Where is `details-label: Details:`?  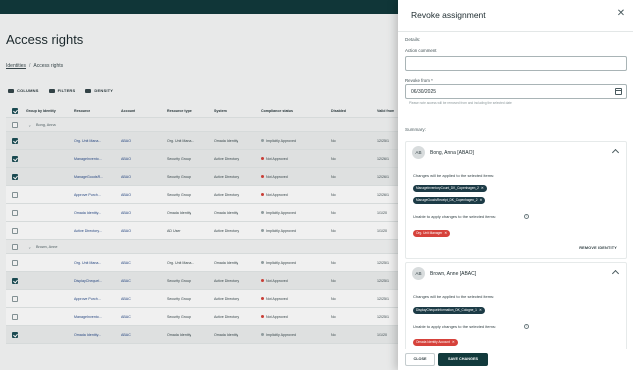
details-label: Details: is located at coordinates (413, 39).